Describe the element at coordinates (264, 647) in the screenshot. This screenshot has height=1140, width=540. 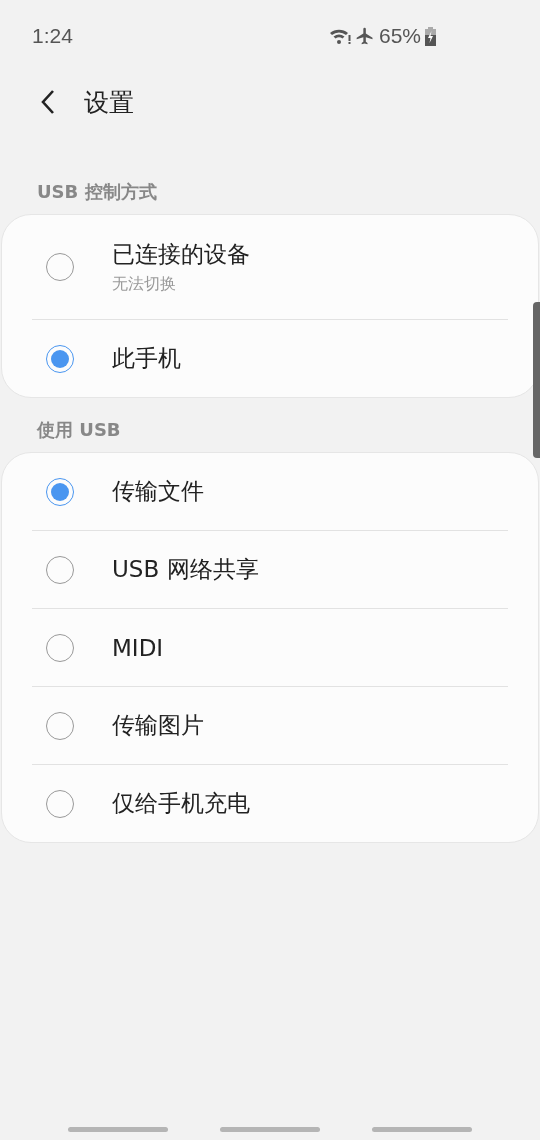
I see `radio-option: MIDI` at that location.